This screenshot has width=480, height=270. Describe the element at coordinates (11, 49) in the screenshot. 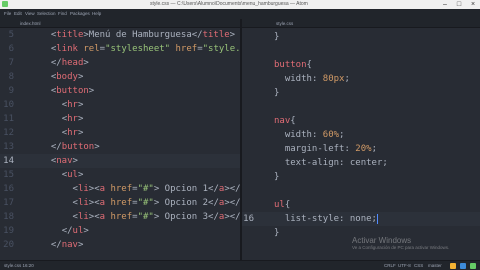

I see `line-number: 6` at that location.